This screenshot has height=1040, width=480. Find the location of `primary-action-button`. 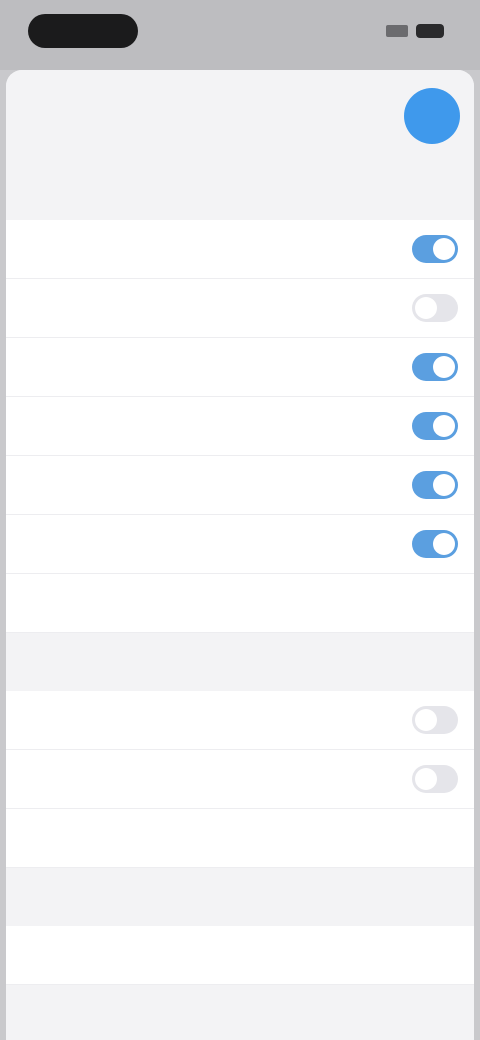

primary-action-button is located at coordinates (432, 116).